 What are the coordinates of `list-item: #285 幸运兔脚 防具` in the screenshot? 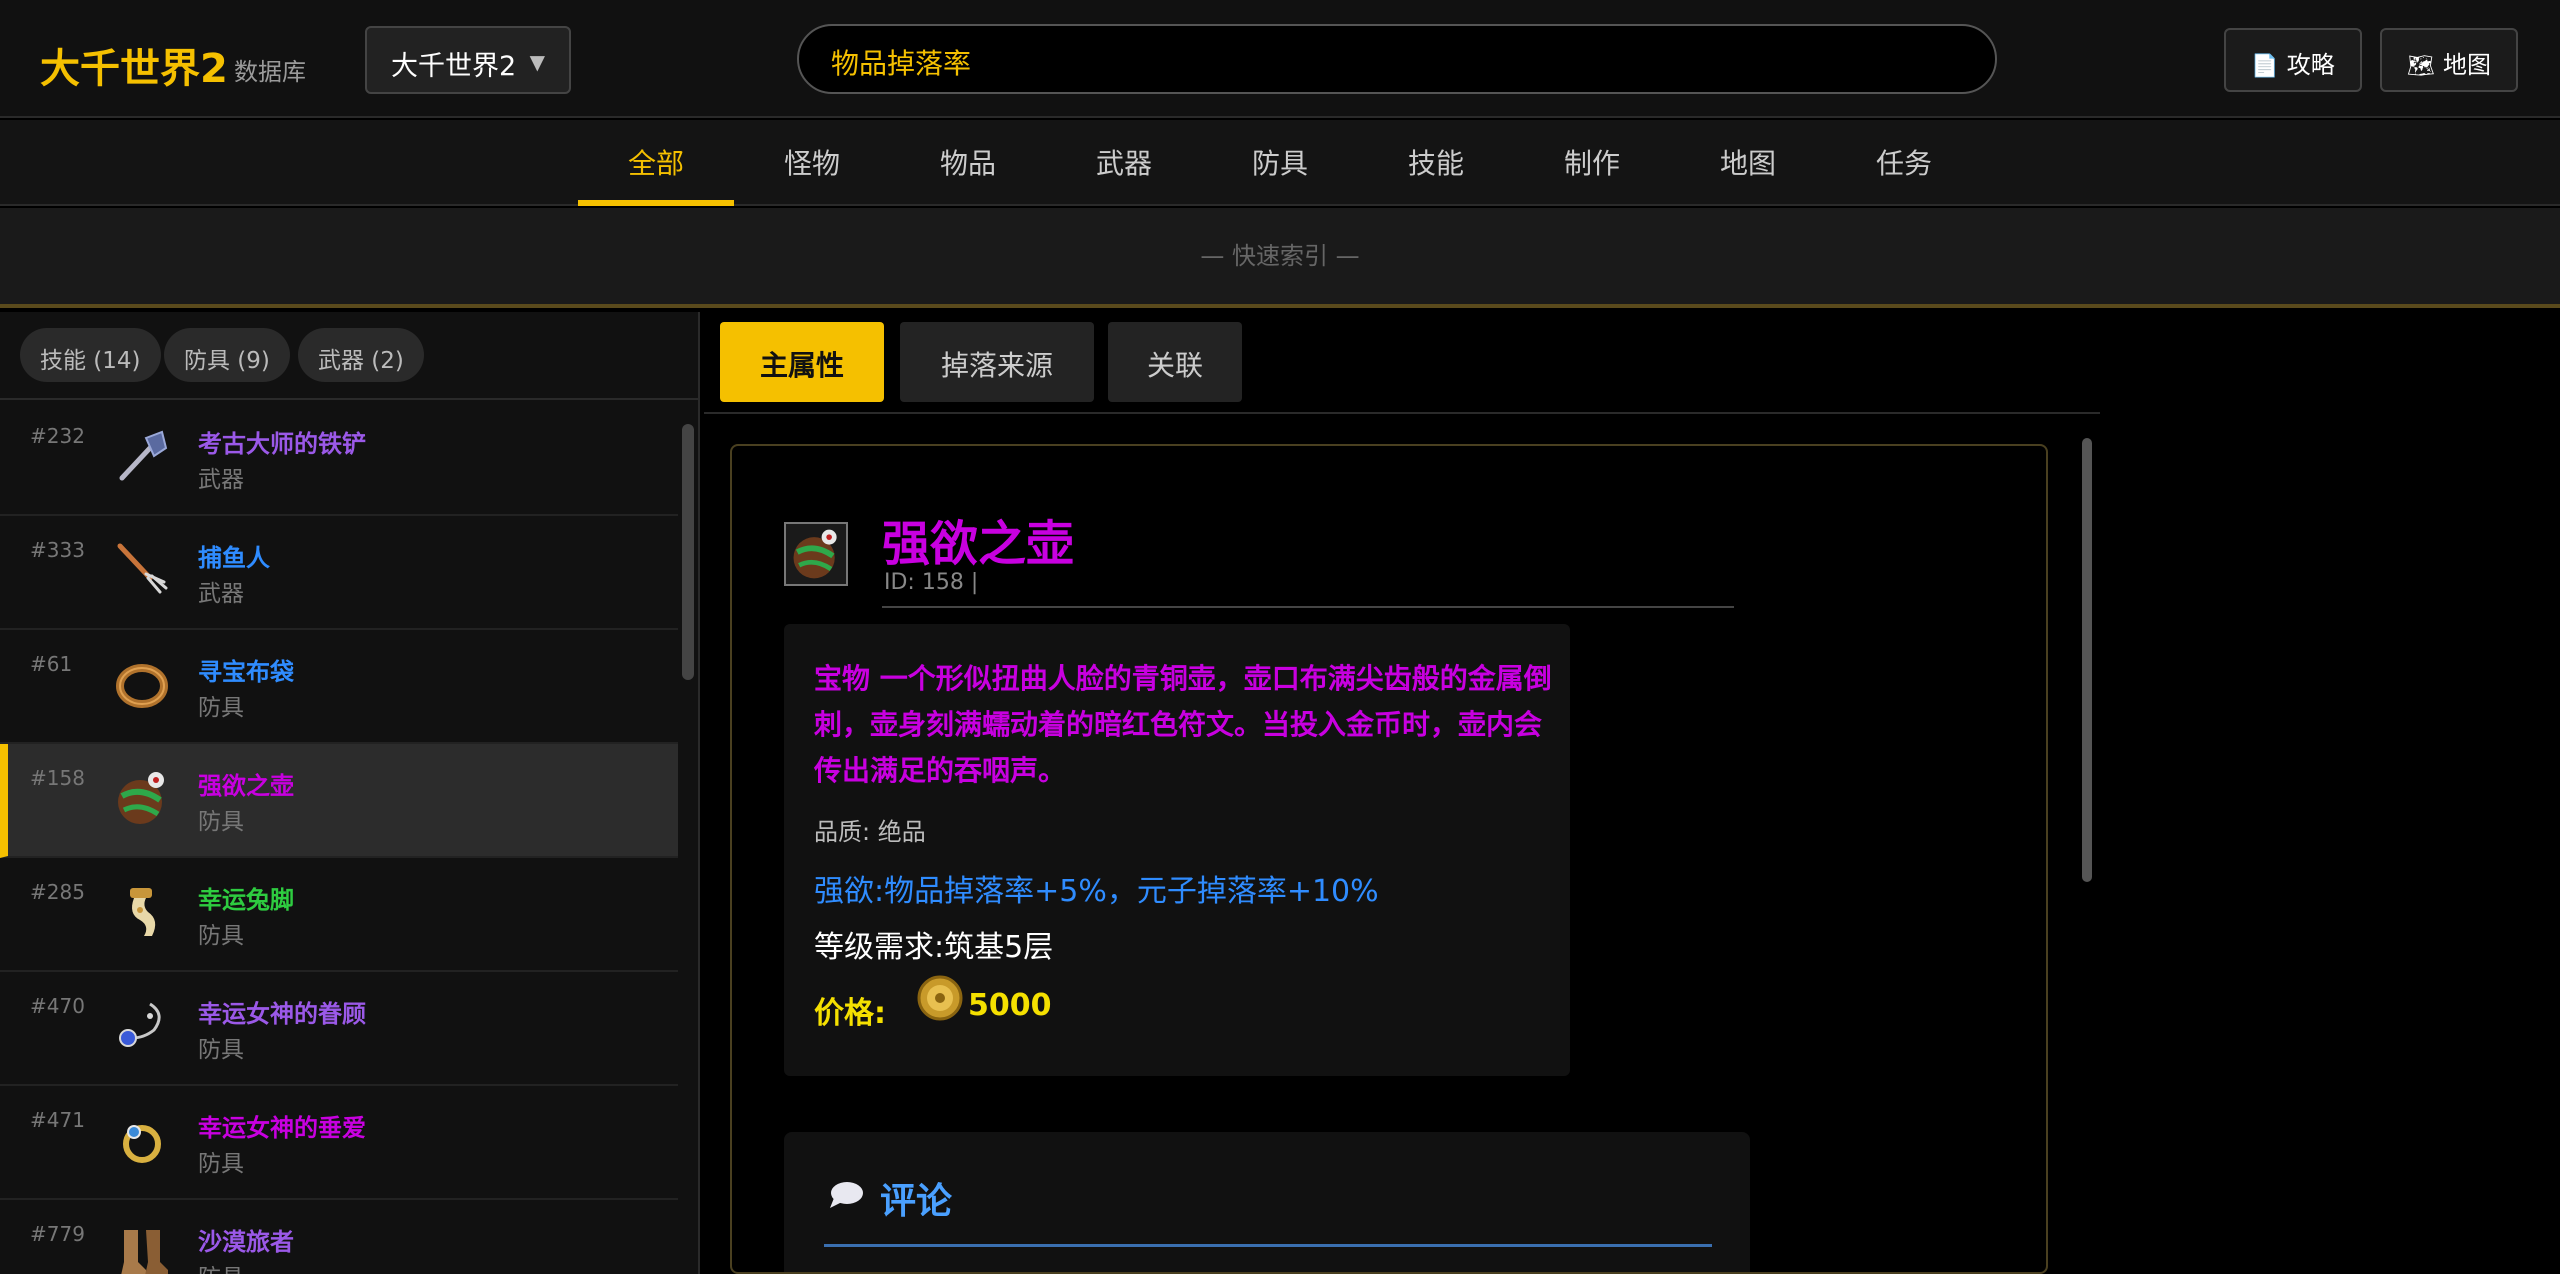 It's located at (339, 915).